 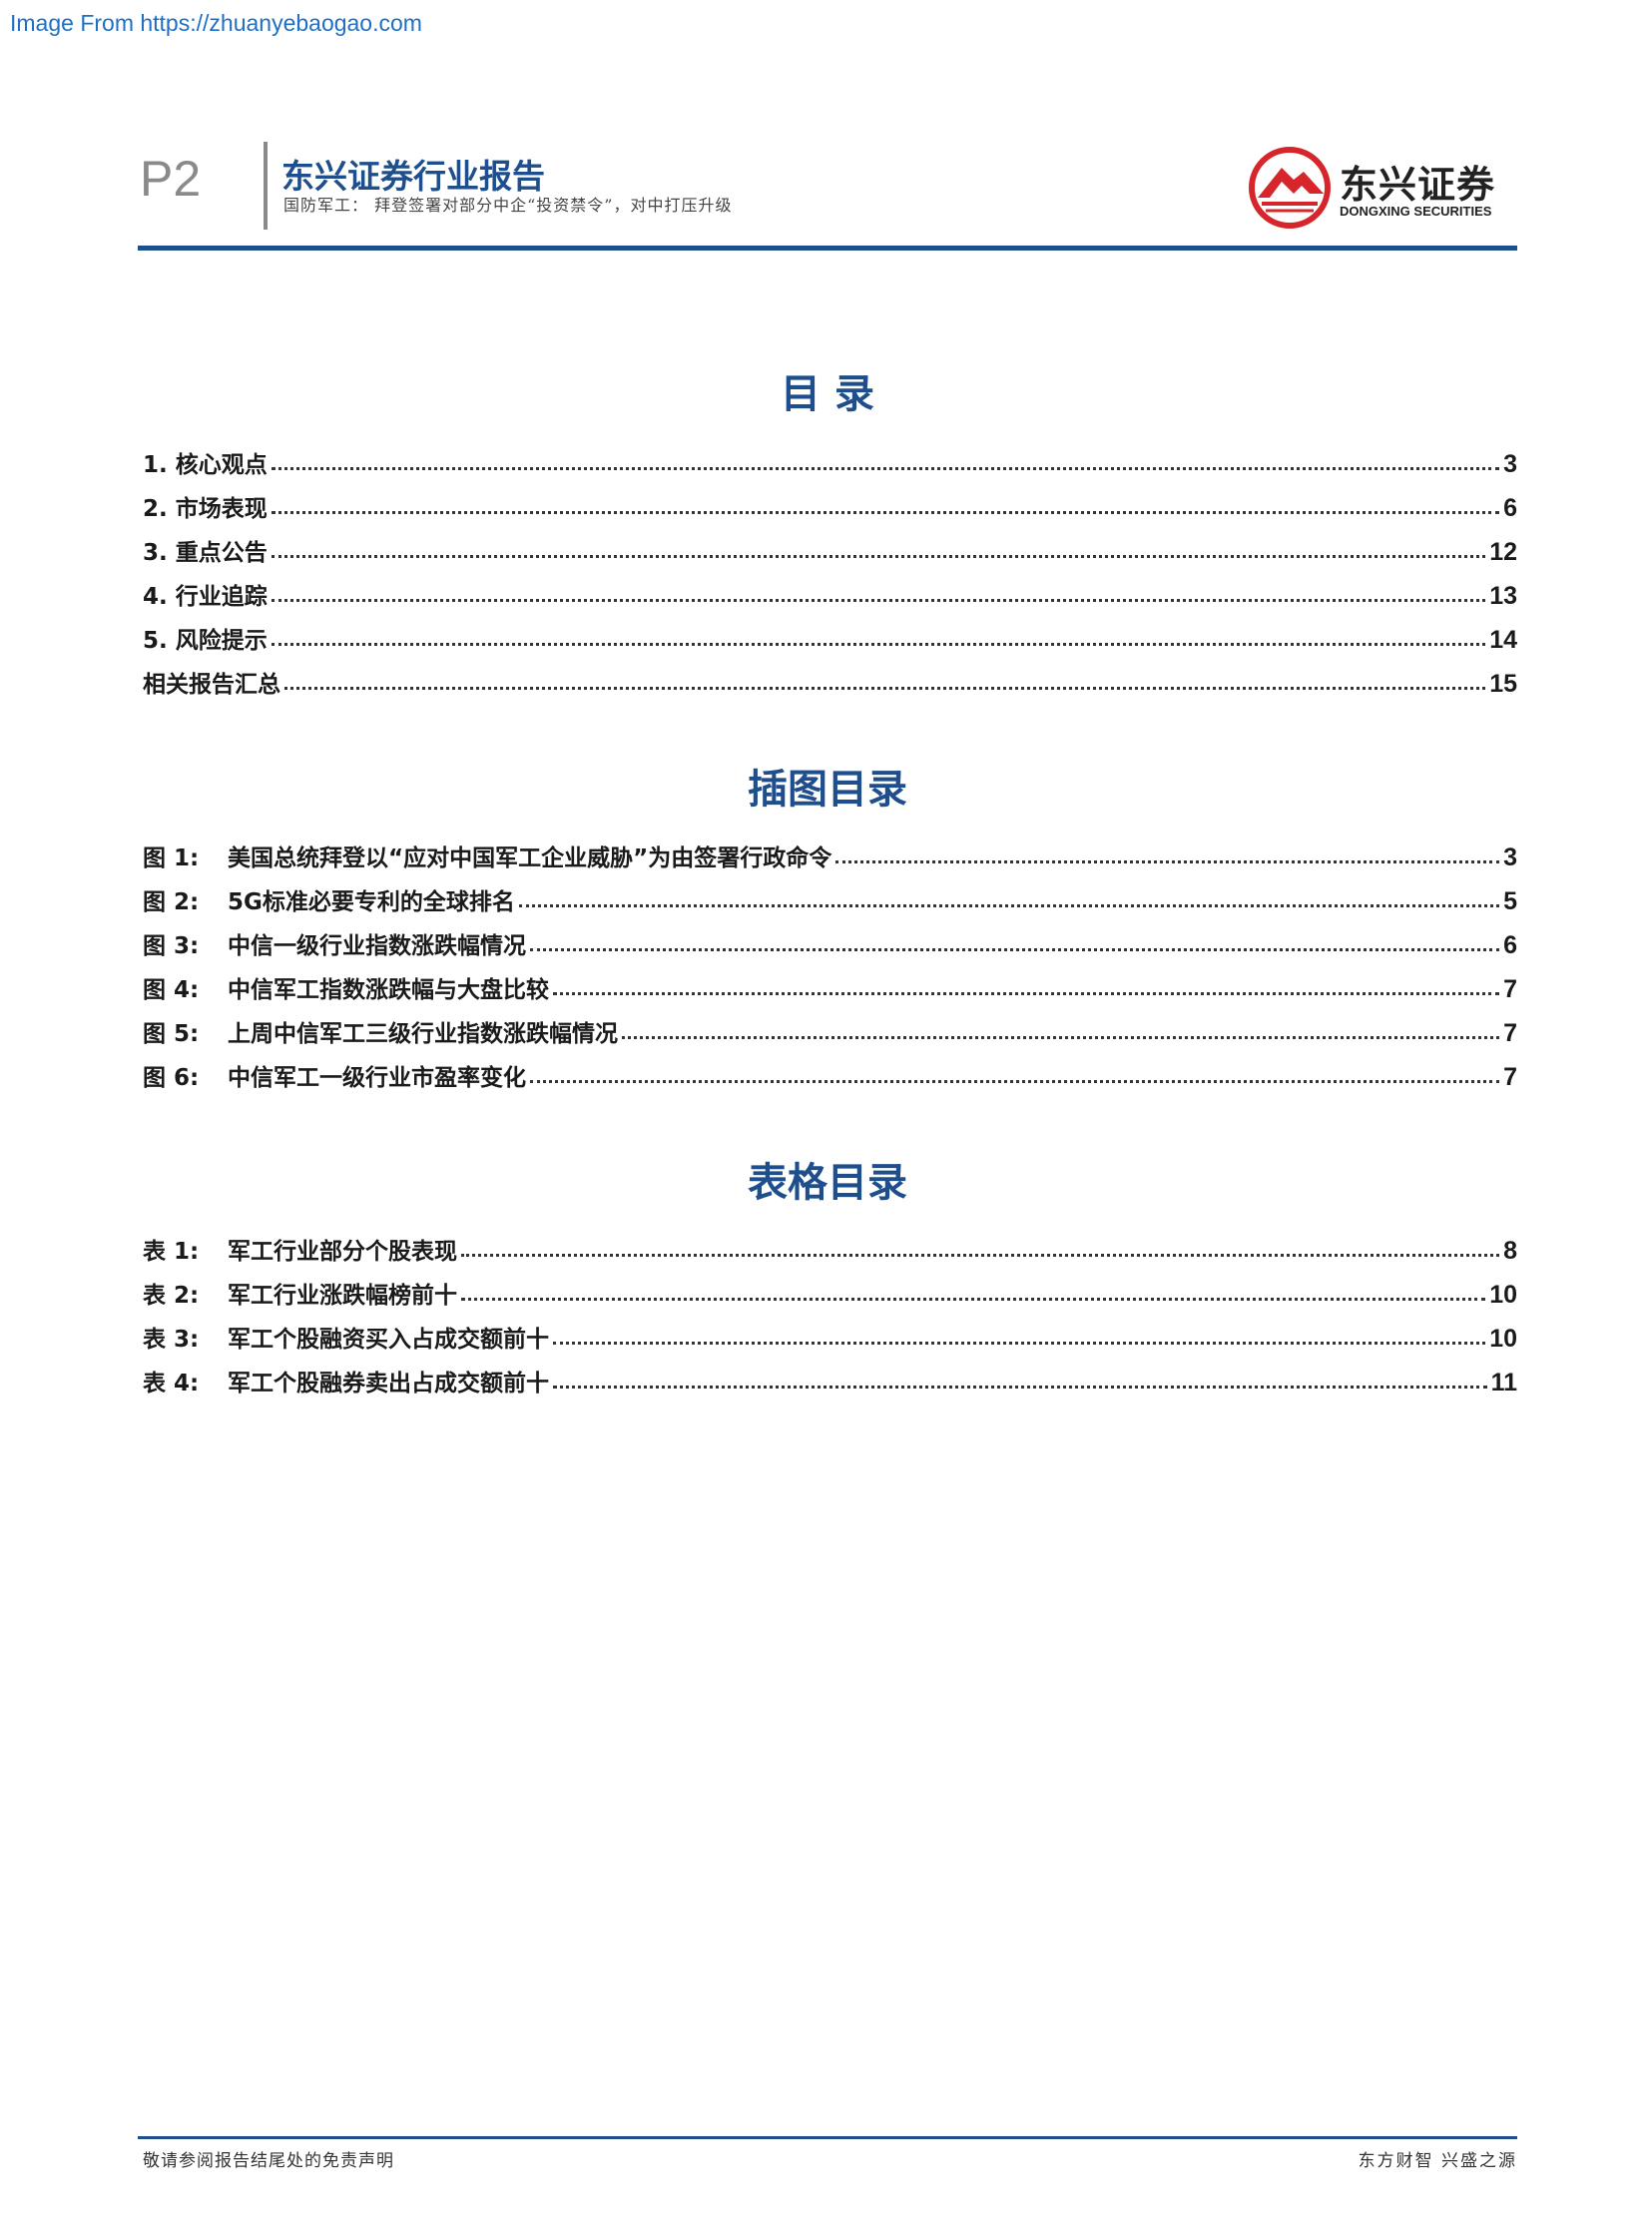 I want to click on toc-item-page: 12, so click(x=1503, y=552).